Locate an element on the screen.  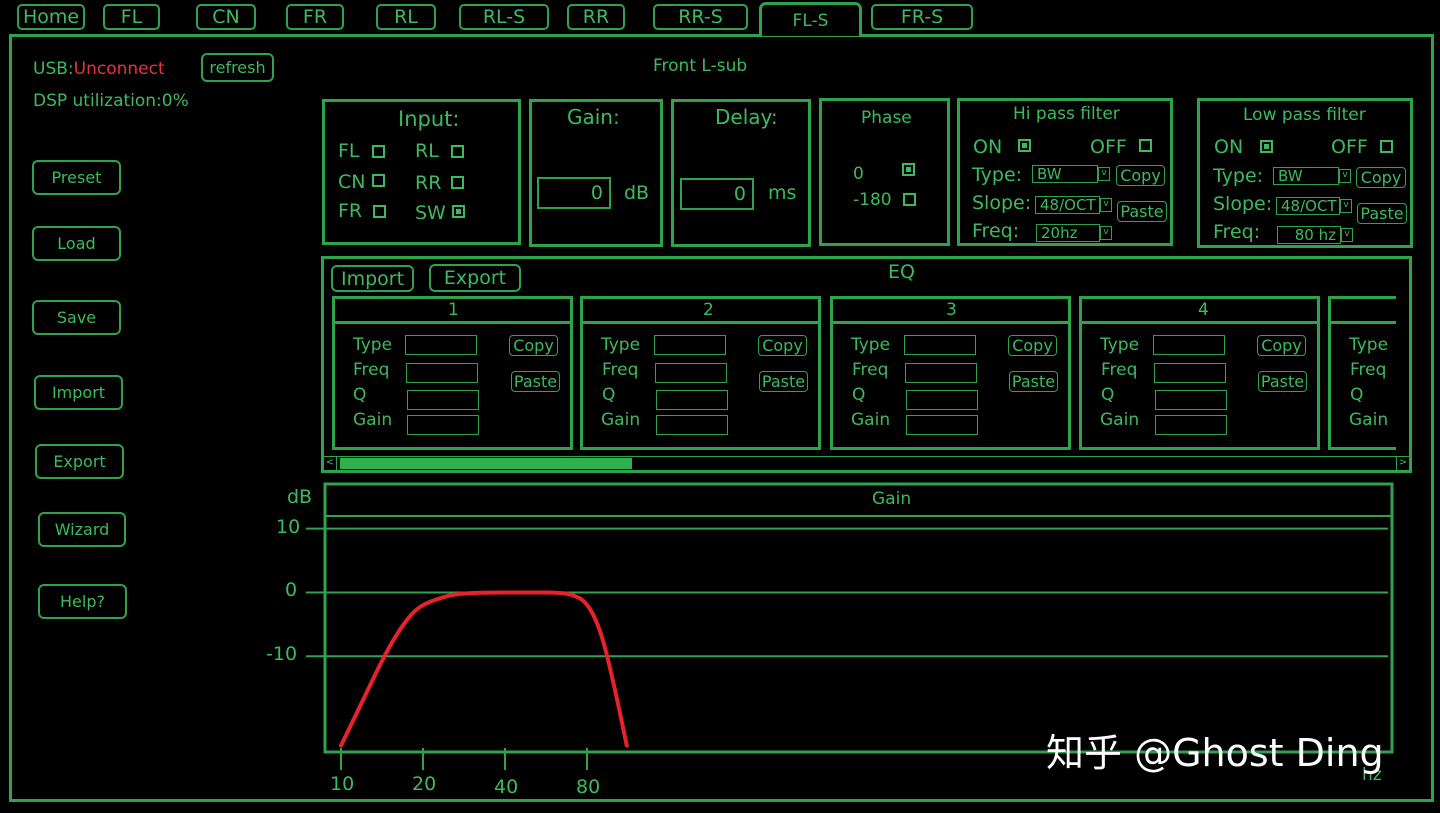
x-tick-label: 20 is located at coordinates (424, 784).